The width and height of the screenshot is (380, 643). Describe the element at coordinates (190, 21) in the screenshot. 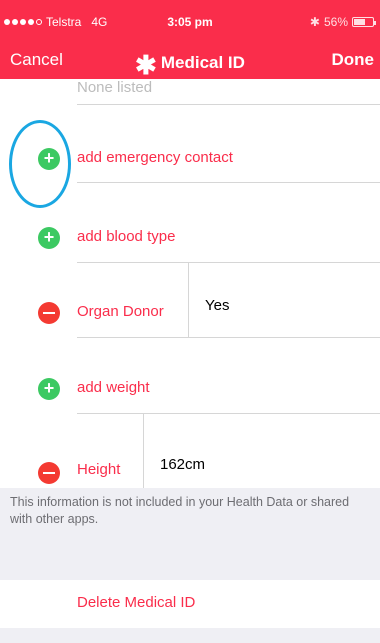

I see `status-bar: Telstra 4G 3:05 pm ✱ 56%` at that location.